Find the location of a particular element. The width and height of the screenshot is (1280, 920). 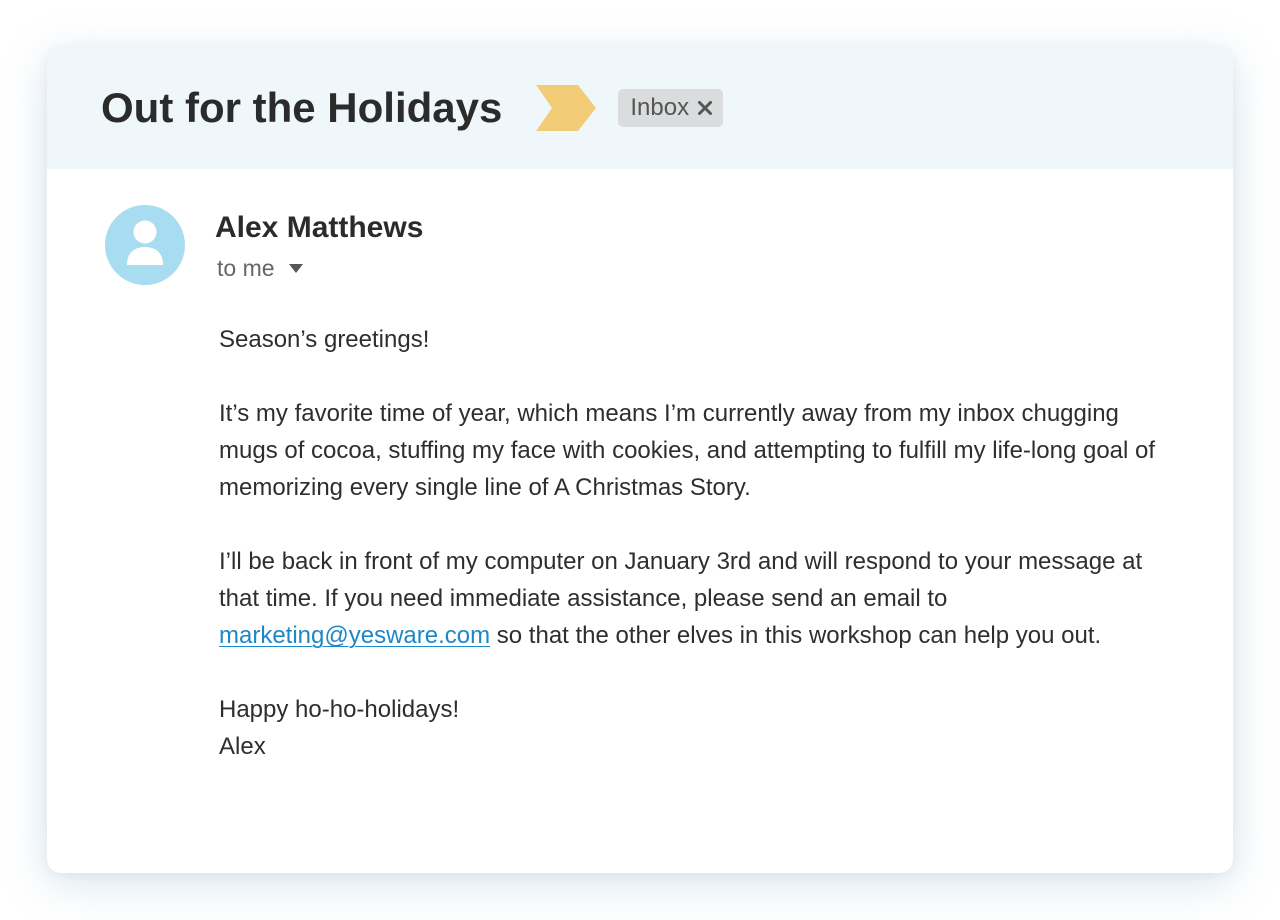

inbox-label-chip: Inbox is located at coordinates (671, 108).